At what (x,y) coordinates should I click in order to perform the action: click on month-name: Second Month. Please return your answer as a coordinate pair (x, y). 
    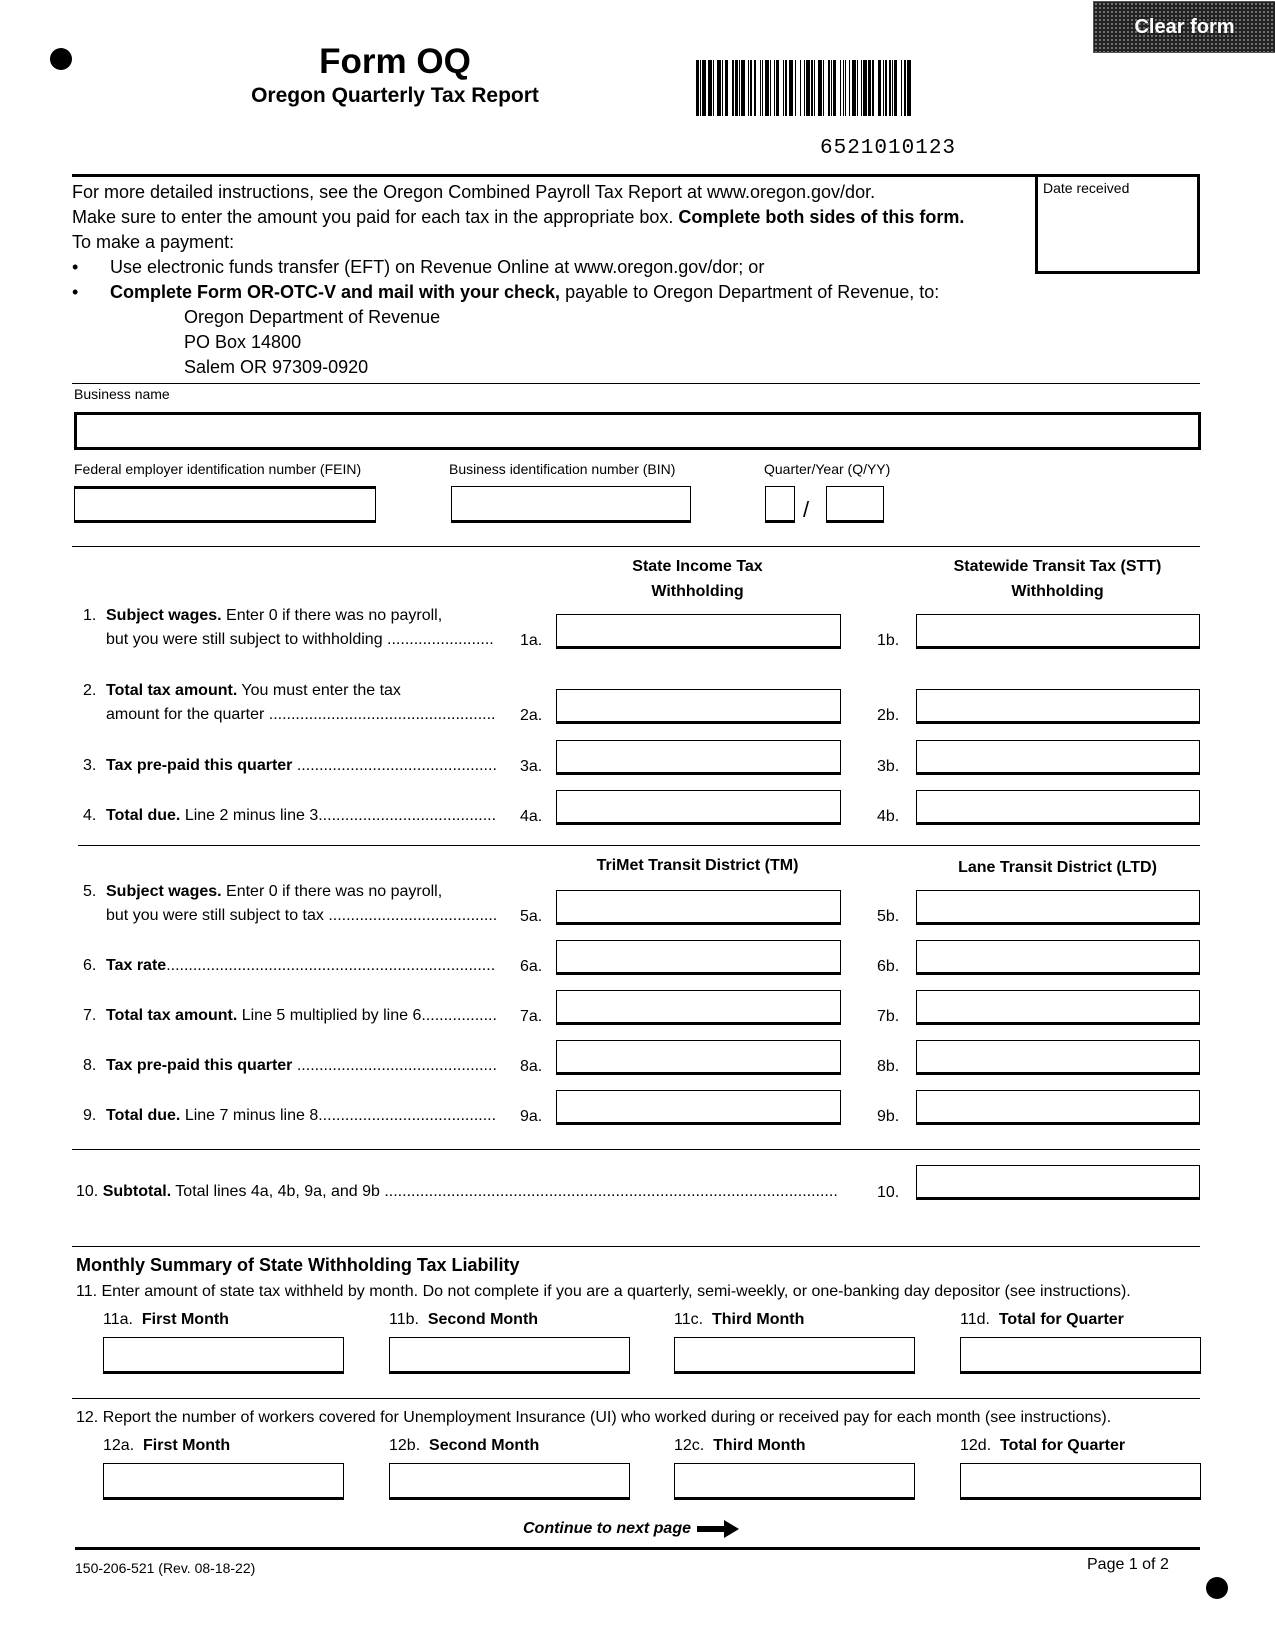
    Looking at the image, I should click on (483, 1319).